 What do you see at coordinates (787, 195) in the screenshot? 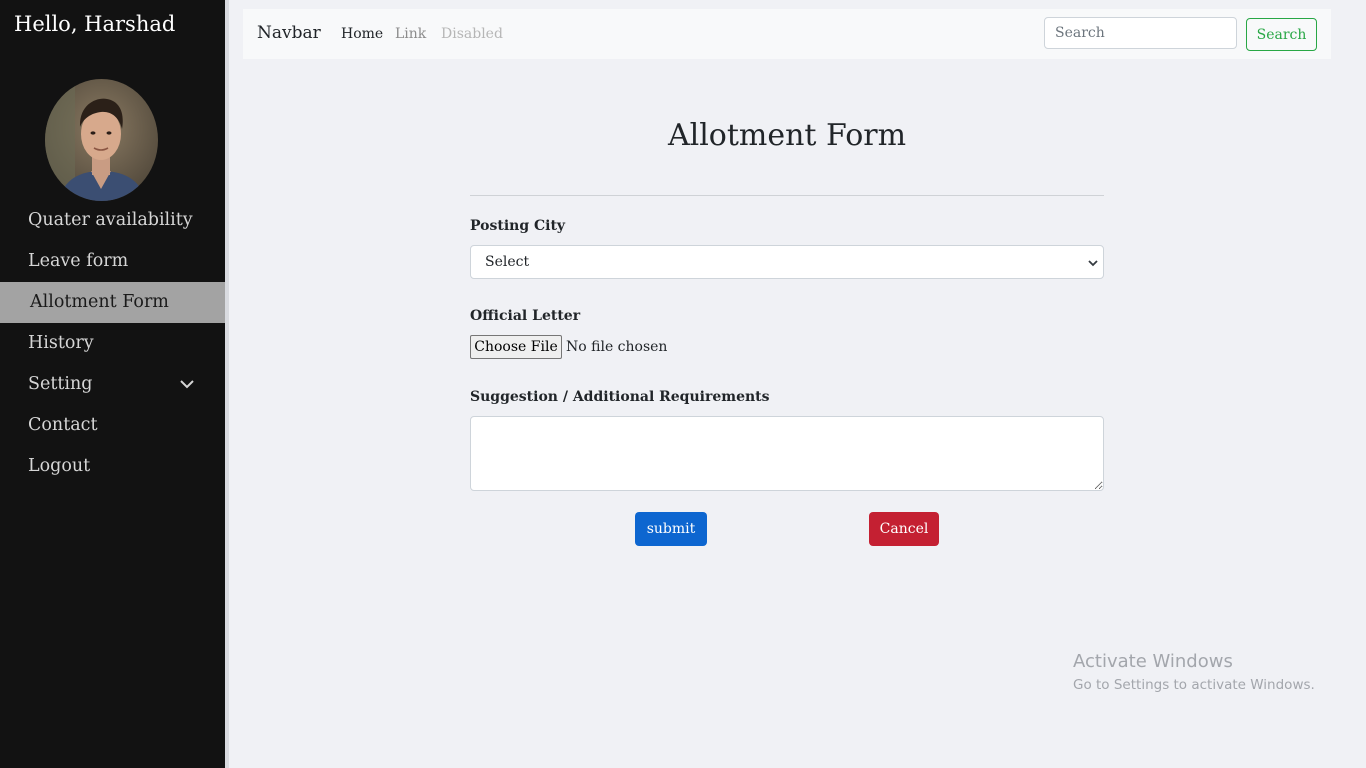
I see `divider` at bounding box center [787, 195].